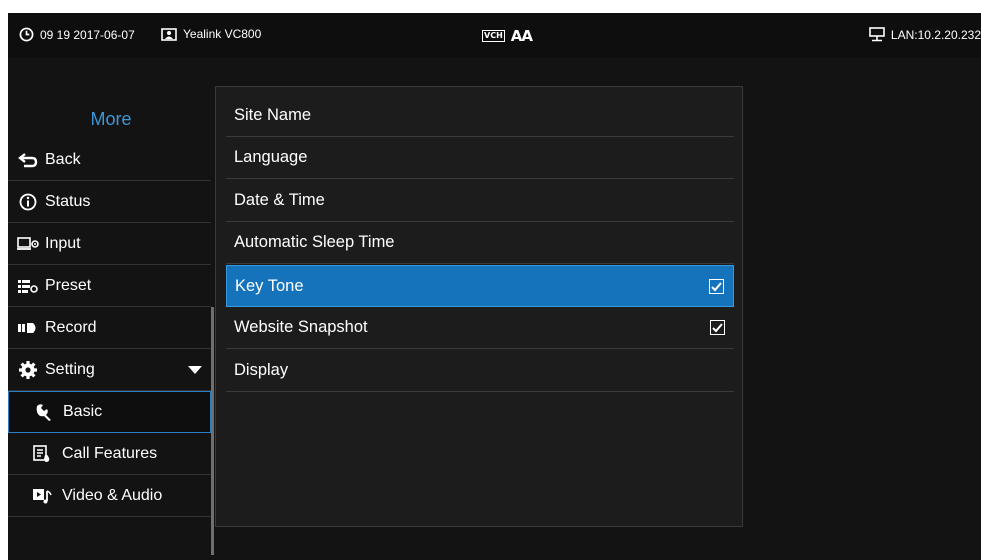 Image resolution: width=981 pixels, height=560 pixels. Describe the element at coordinates (877, 34) in the screenshot. I see `network-icon` at that location.